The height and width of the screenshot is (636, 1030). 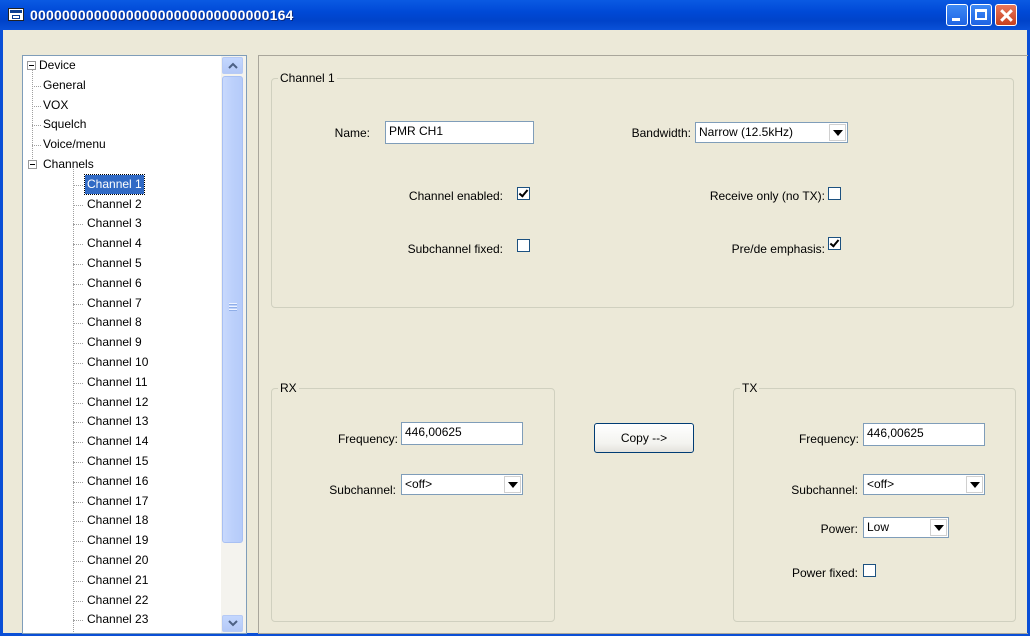 What do you see at coordinates (117, 441) in the screenshot?
I see `tree-node-channel: Channel 14` at bounding box center [117, 441].